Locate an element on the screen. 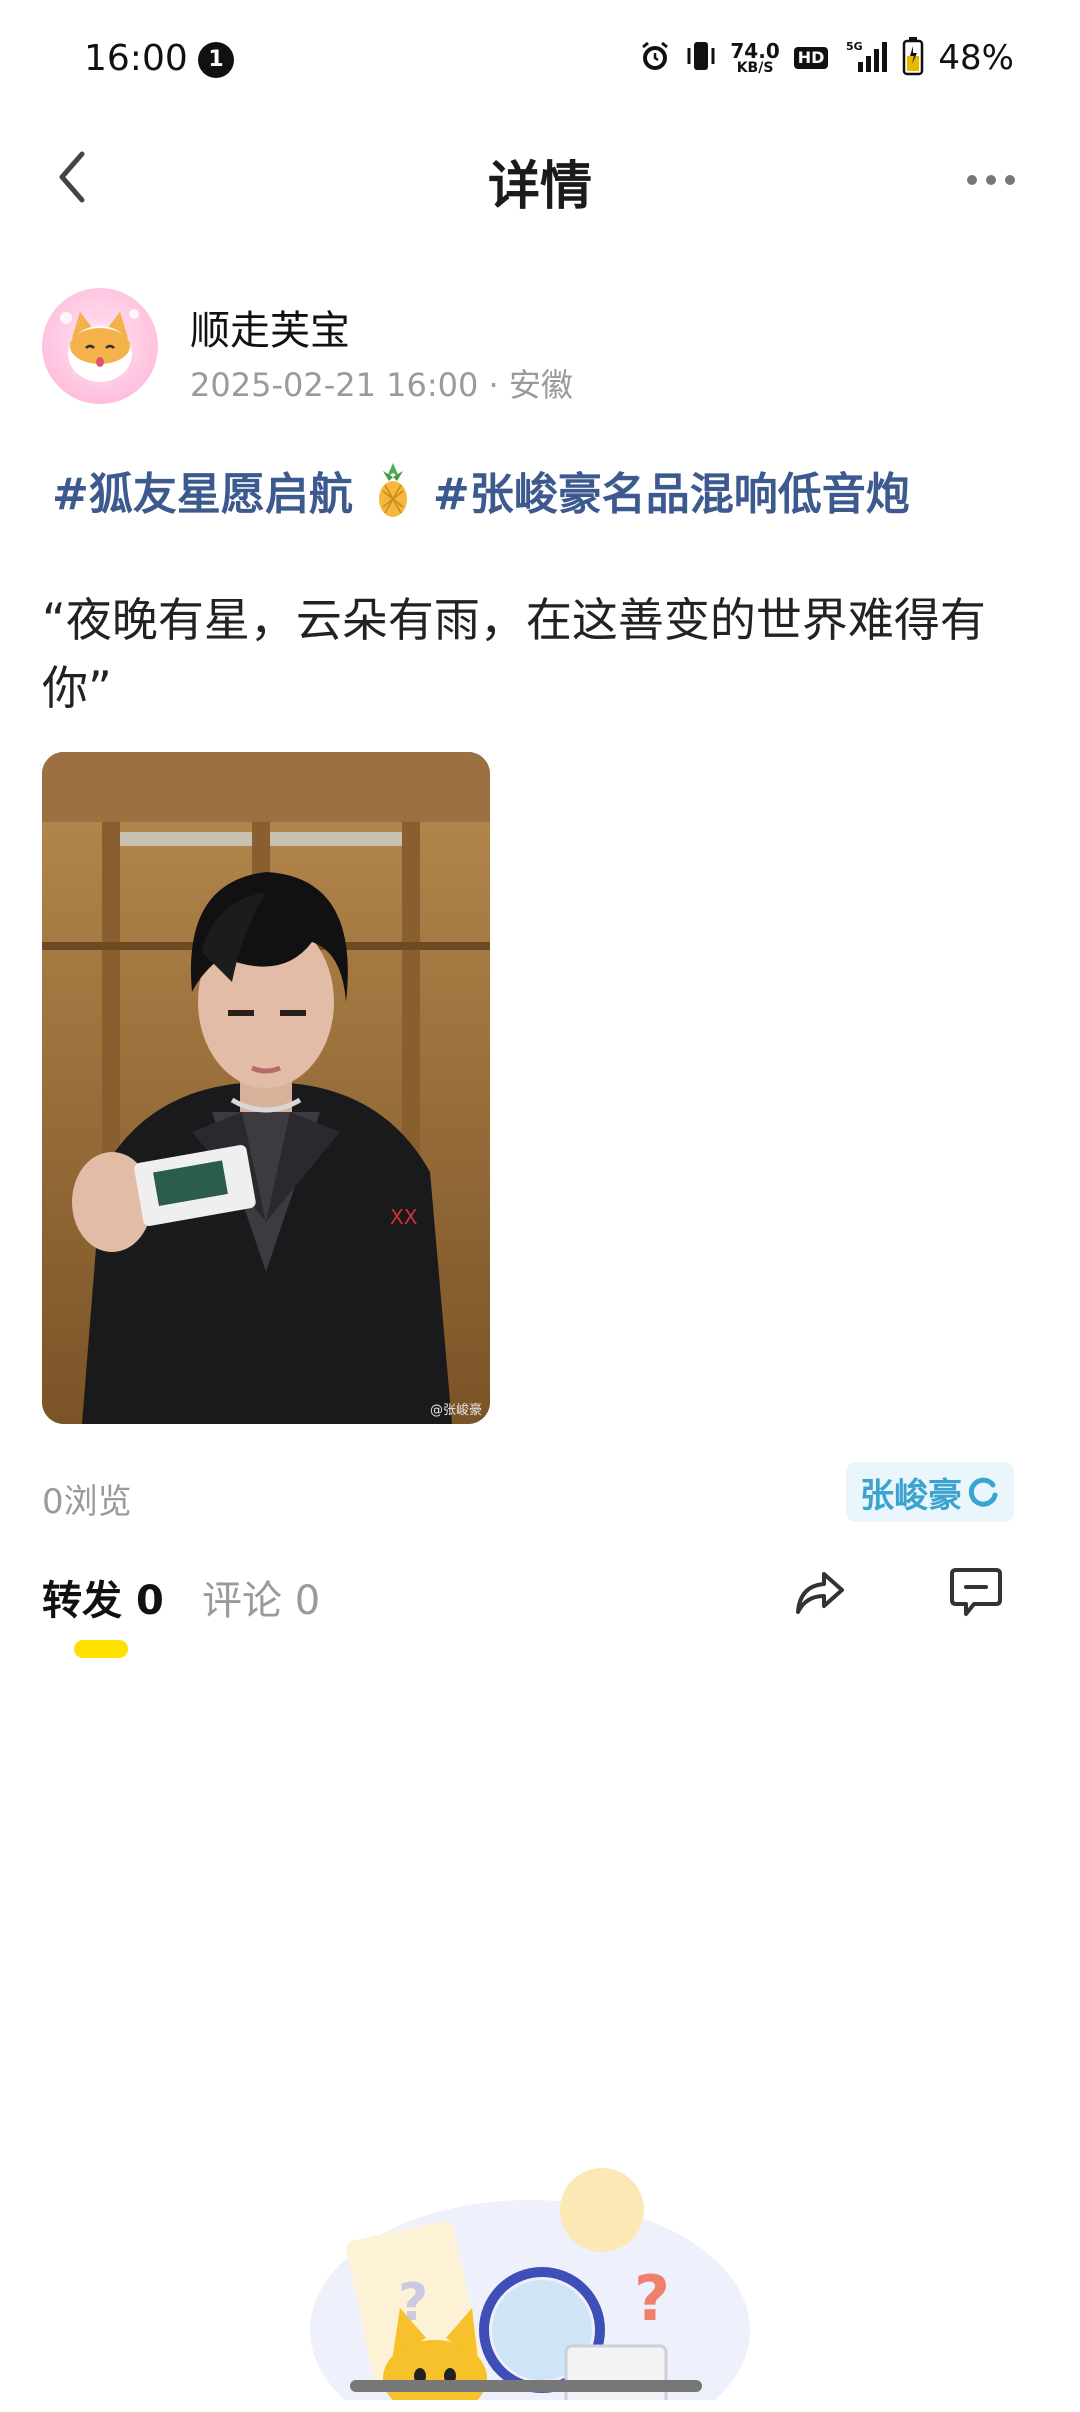 The width and height of the screenshot is (1080, 2412). view-count: 0浏览 is located at coordinates (87, 1502).